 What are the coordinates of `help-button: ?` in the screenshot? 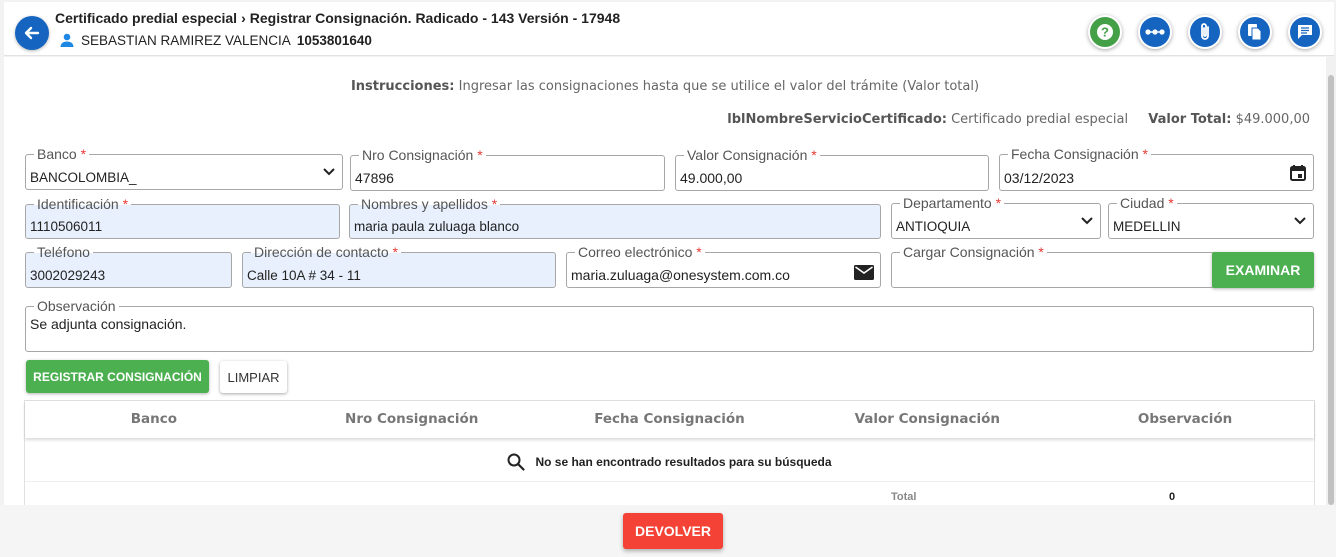 It's located at (1105, 32).